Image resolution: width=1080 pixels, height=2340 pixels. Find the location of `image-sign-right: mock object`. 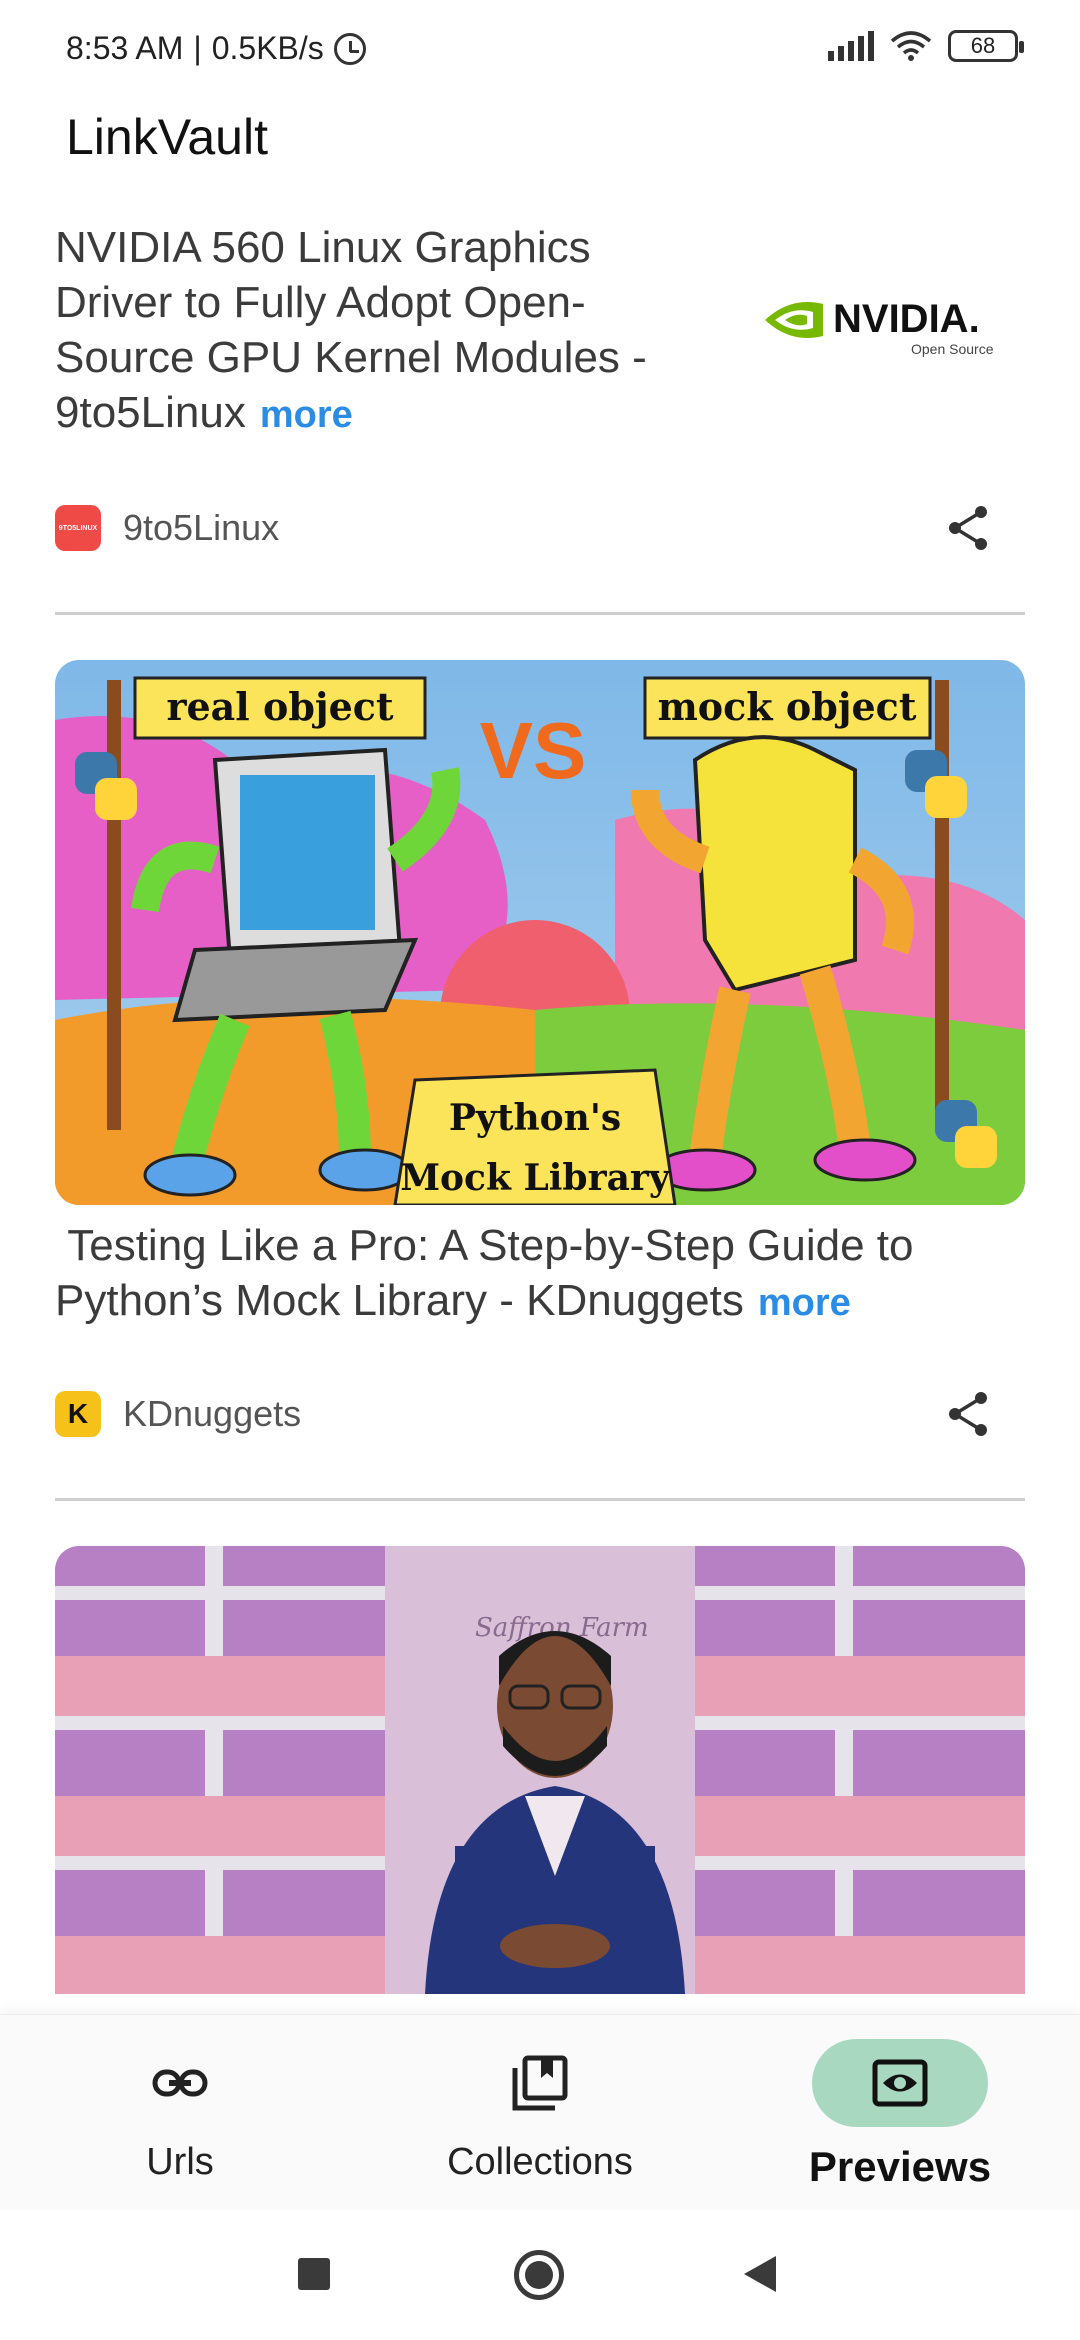

image-sign-right: mock object is located at coordinates (787, 706).